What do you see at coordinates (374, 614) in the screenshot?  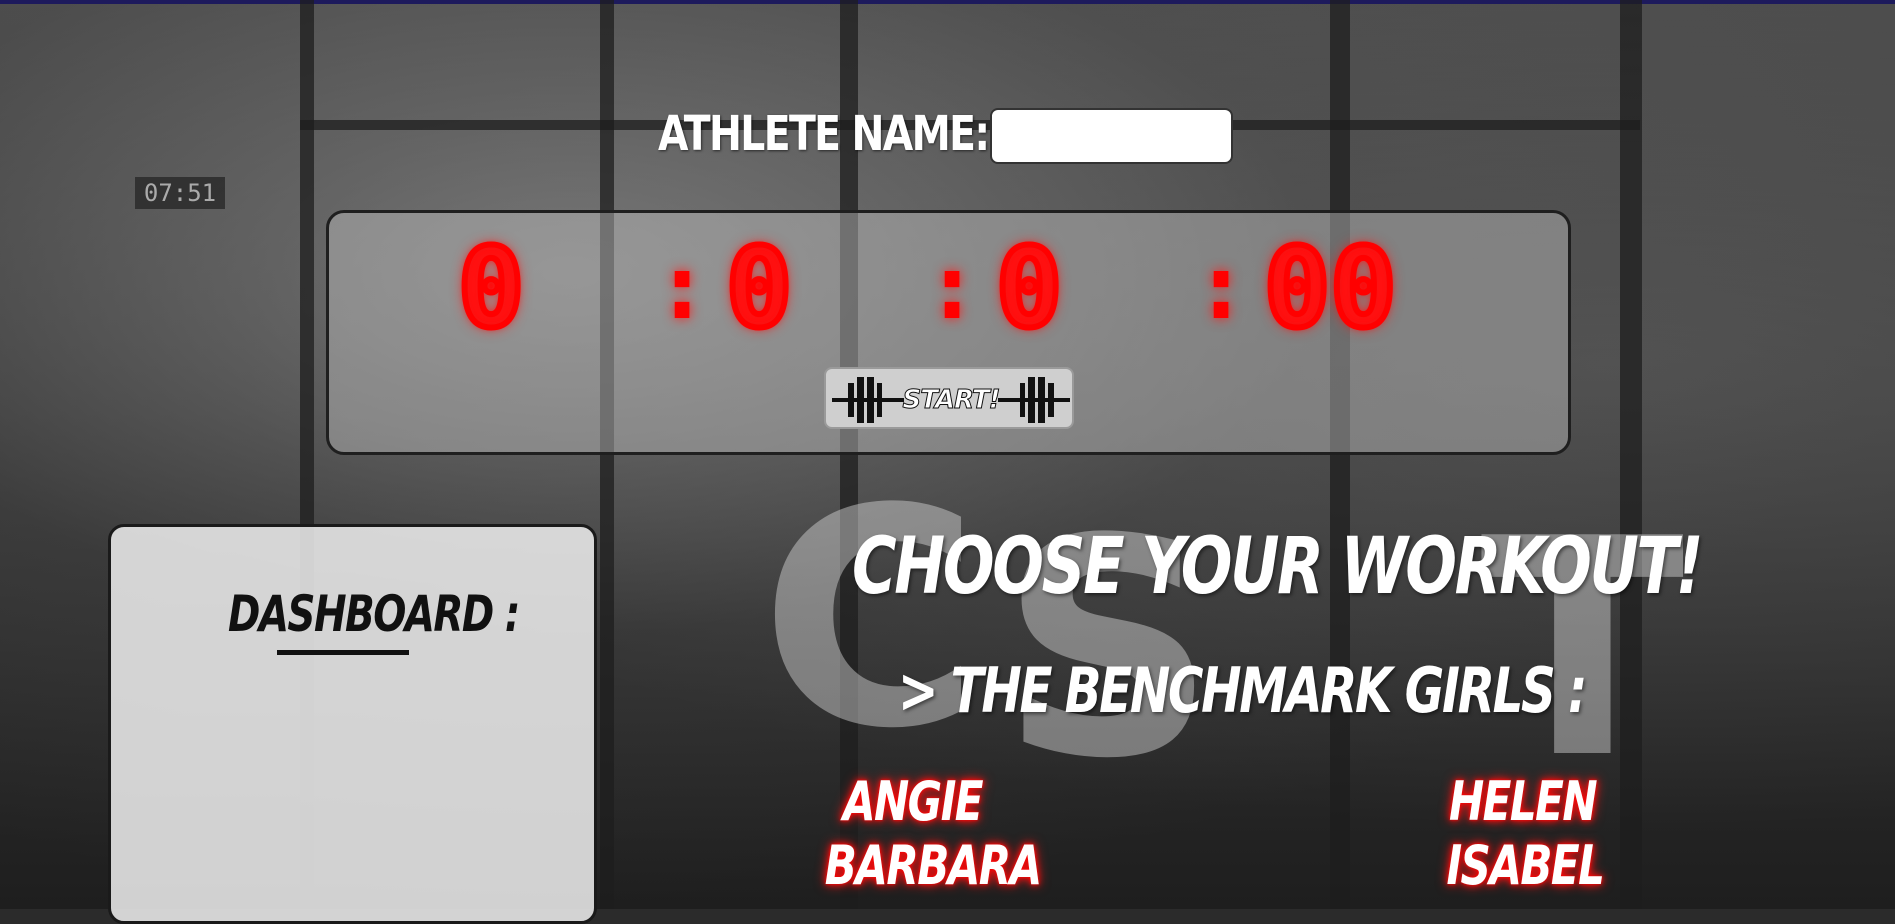 I see `dashboard-title: DASHBOARD :` at bounding box center [374, 614].